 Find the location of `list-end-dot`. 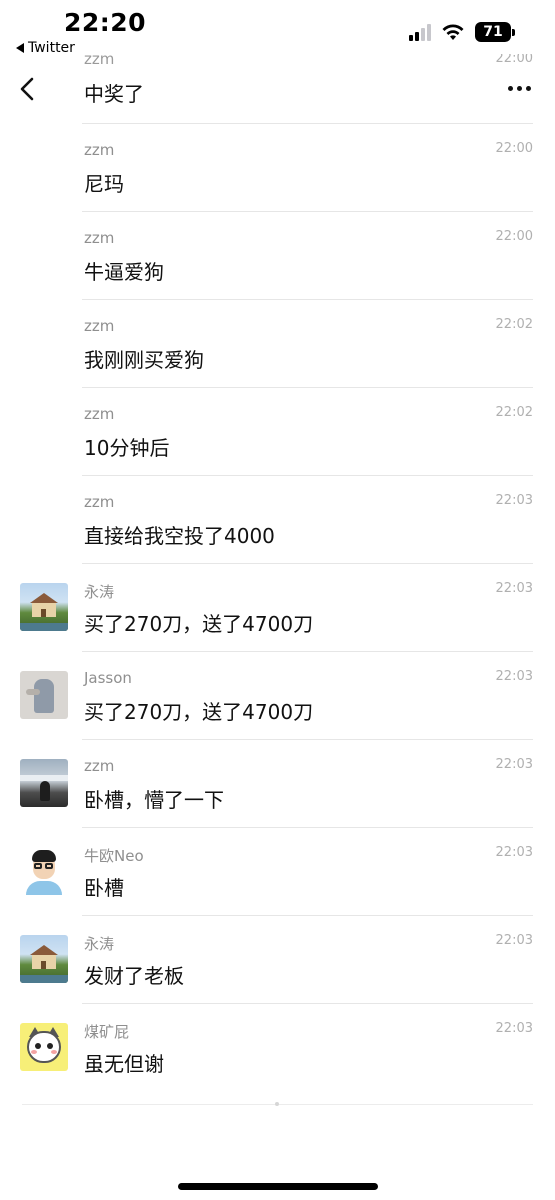

list-end-dot is located at coordinates (277, 1104).